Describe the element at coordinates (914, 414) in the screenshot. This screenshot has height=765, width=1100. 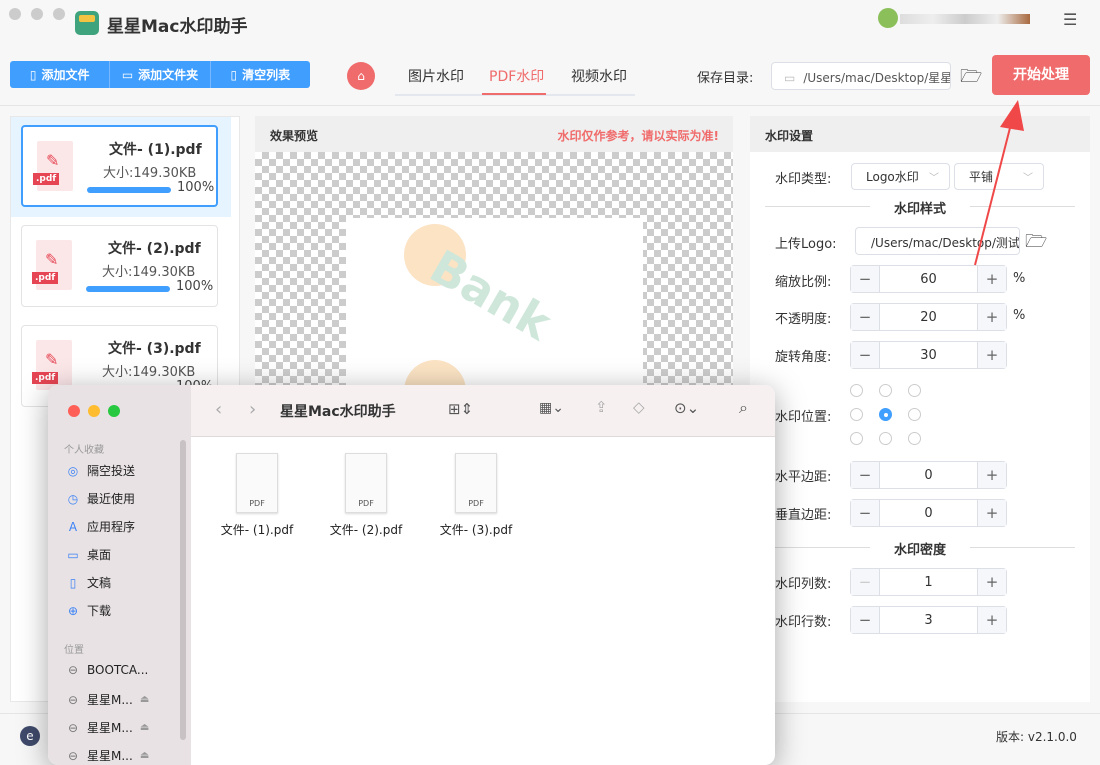
I see `position-middle-right` at that location.